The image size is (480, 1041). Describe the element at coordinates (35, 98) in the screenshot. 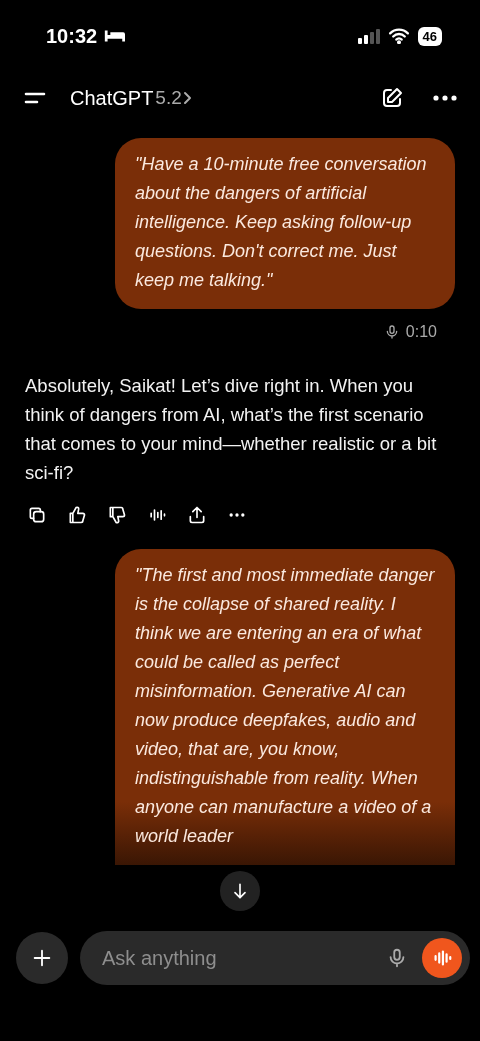

I see `menu-icon` at that location.